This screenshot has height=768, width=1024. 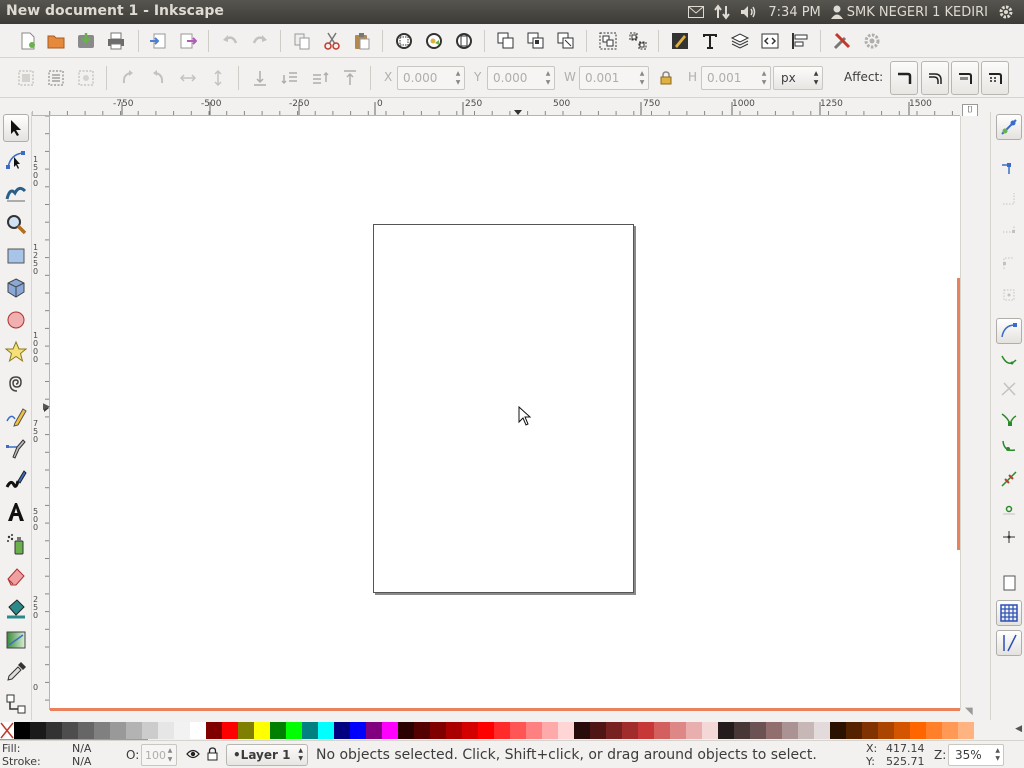 What do you see at coordinates (614, 78) in the screenshot?
I see `w-field: ▲▼` at bounding box center [614, 78].